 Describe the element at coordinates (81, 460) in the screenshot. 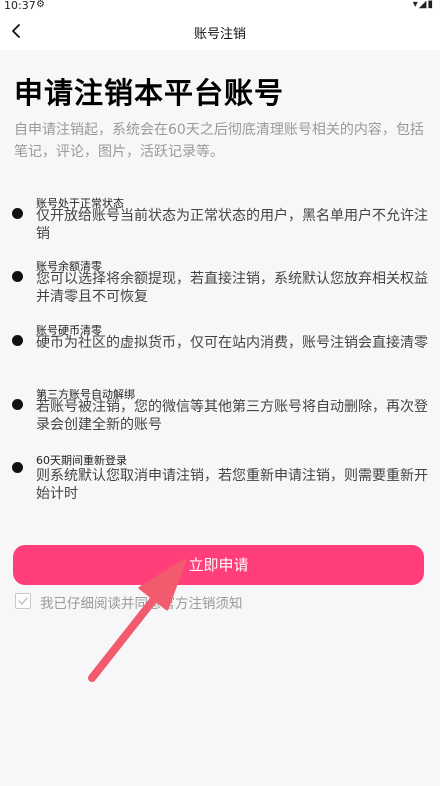

I see `condition-title: 60天期间重新登录` at that location.